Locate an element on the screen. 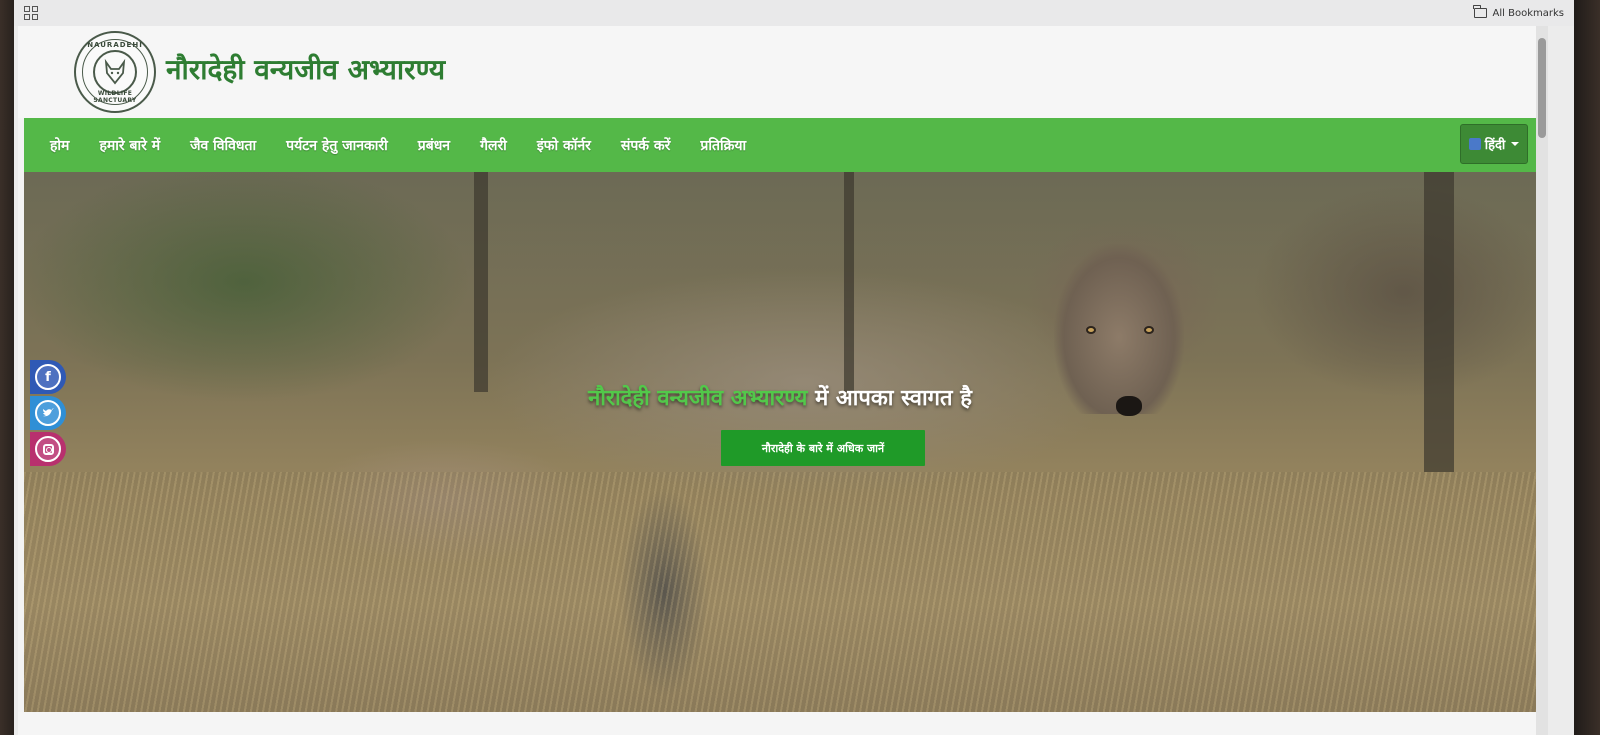 This screenshot has height=735, width=1600. language-icon is located at coordinates (1474, 144).